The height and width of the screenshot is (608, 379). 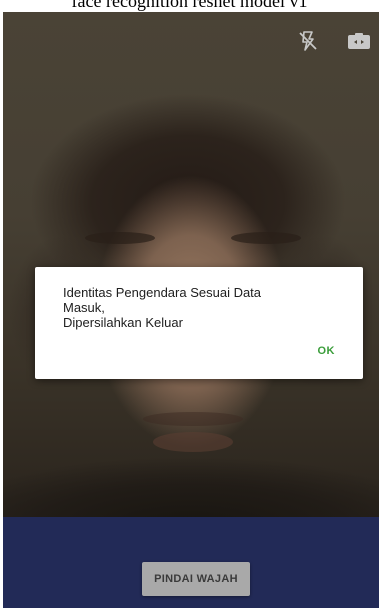 What do you see at coordinates (308, 41) in the screenshot?
I see `flash-off-icon` at bounding box center [308, 41].